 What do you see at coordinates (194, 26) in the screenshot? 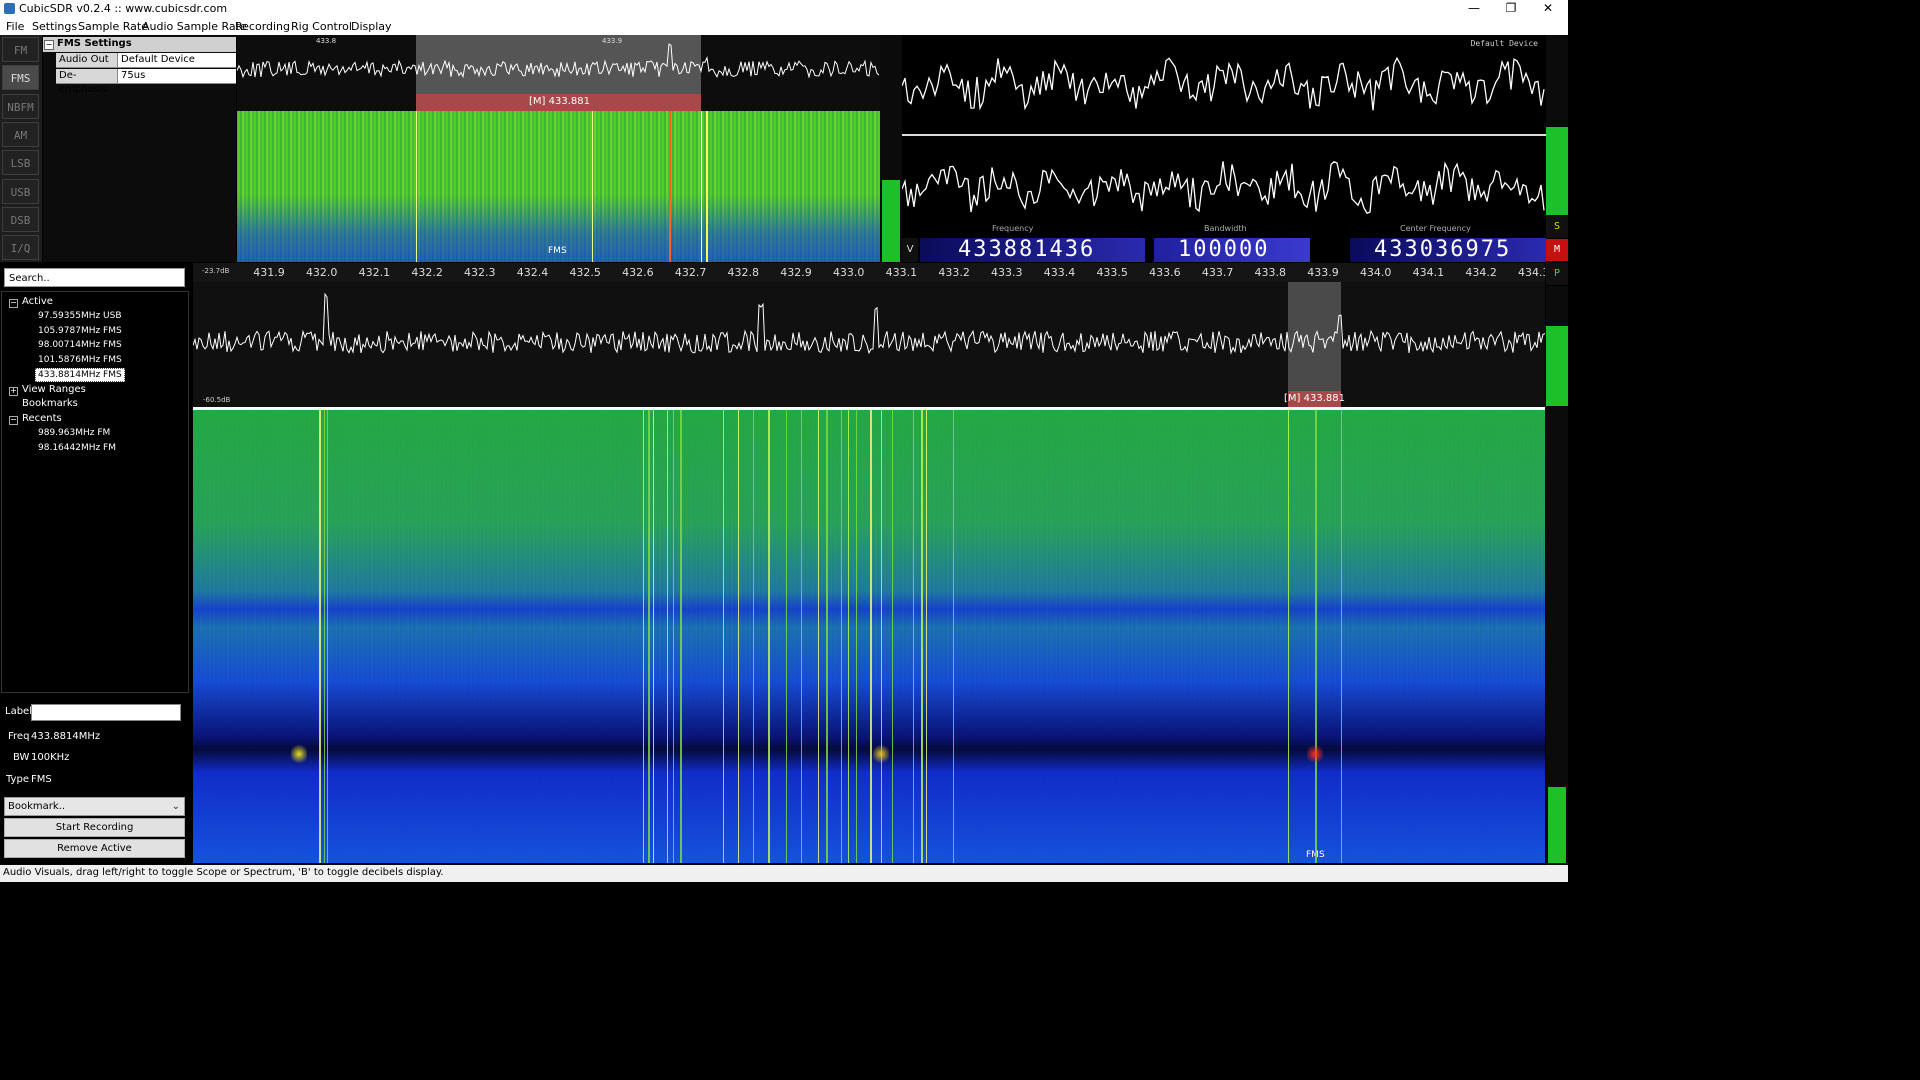
I see `menu-audio-sample-rate: Audio Sample Rate` at bounding box center [194, 26].